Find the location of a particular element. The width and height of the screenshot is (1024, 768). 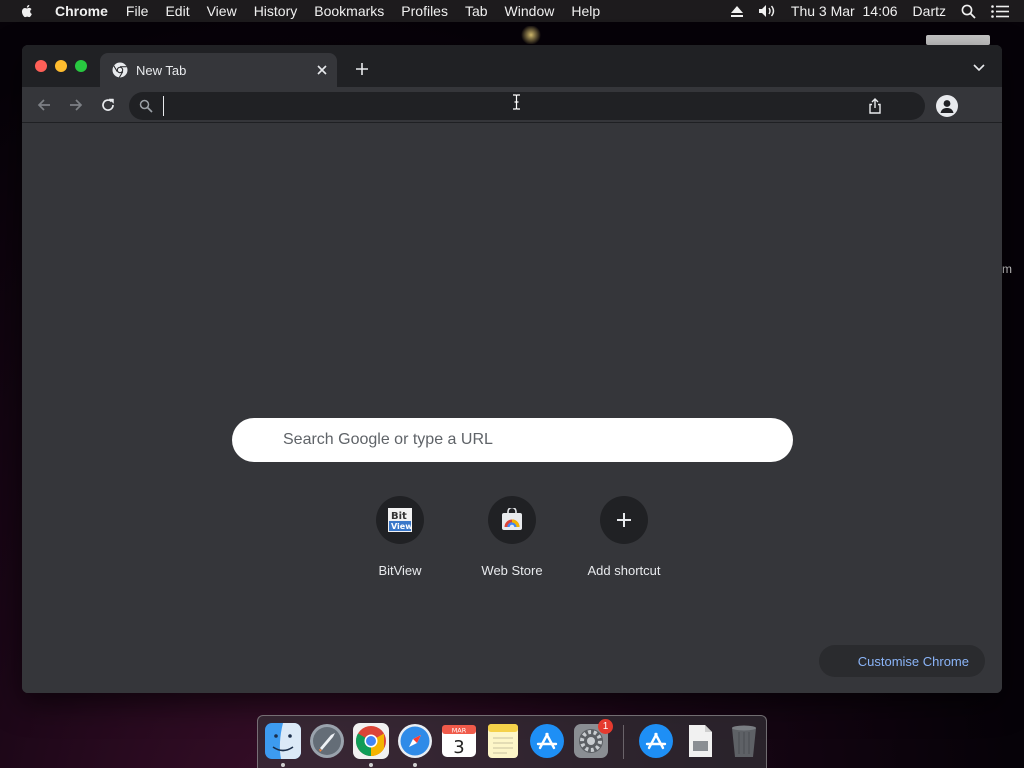

tab-title: New Tab is located at coordinates (161, 70).